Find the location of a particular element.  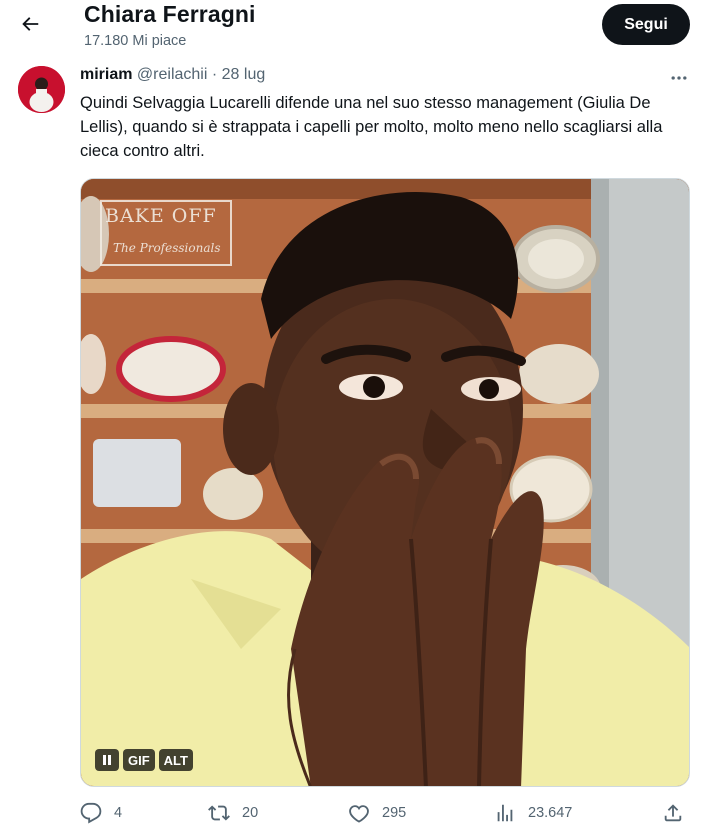

tweet-meta: miriam @reilachii · 28 lug is located at coordinates (172, 75).